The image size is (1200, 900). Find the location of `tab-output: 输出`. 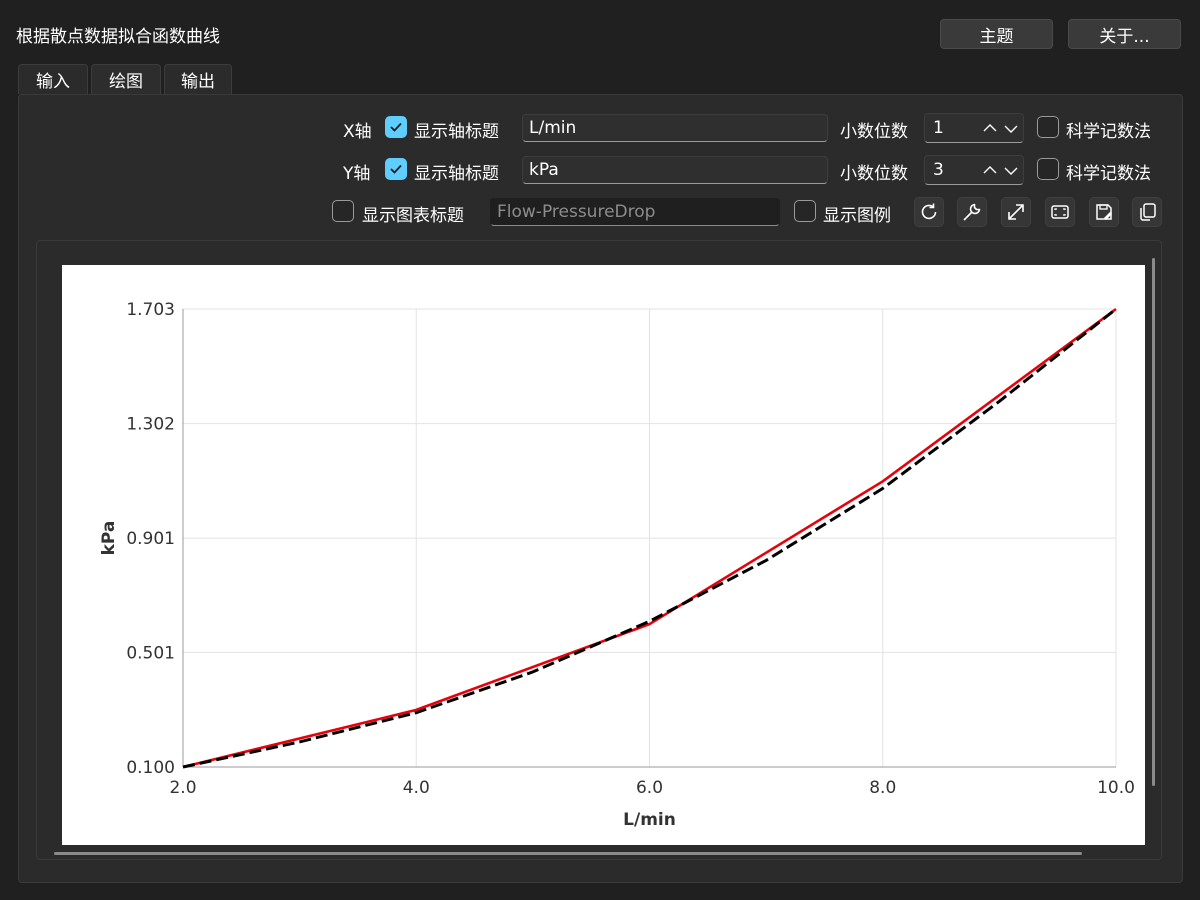

tab-output: 输出 is located at coordinates (198, 79).